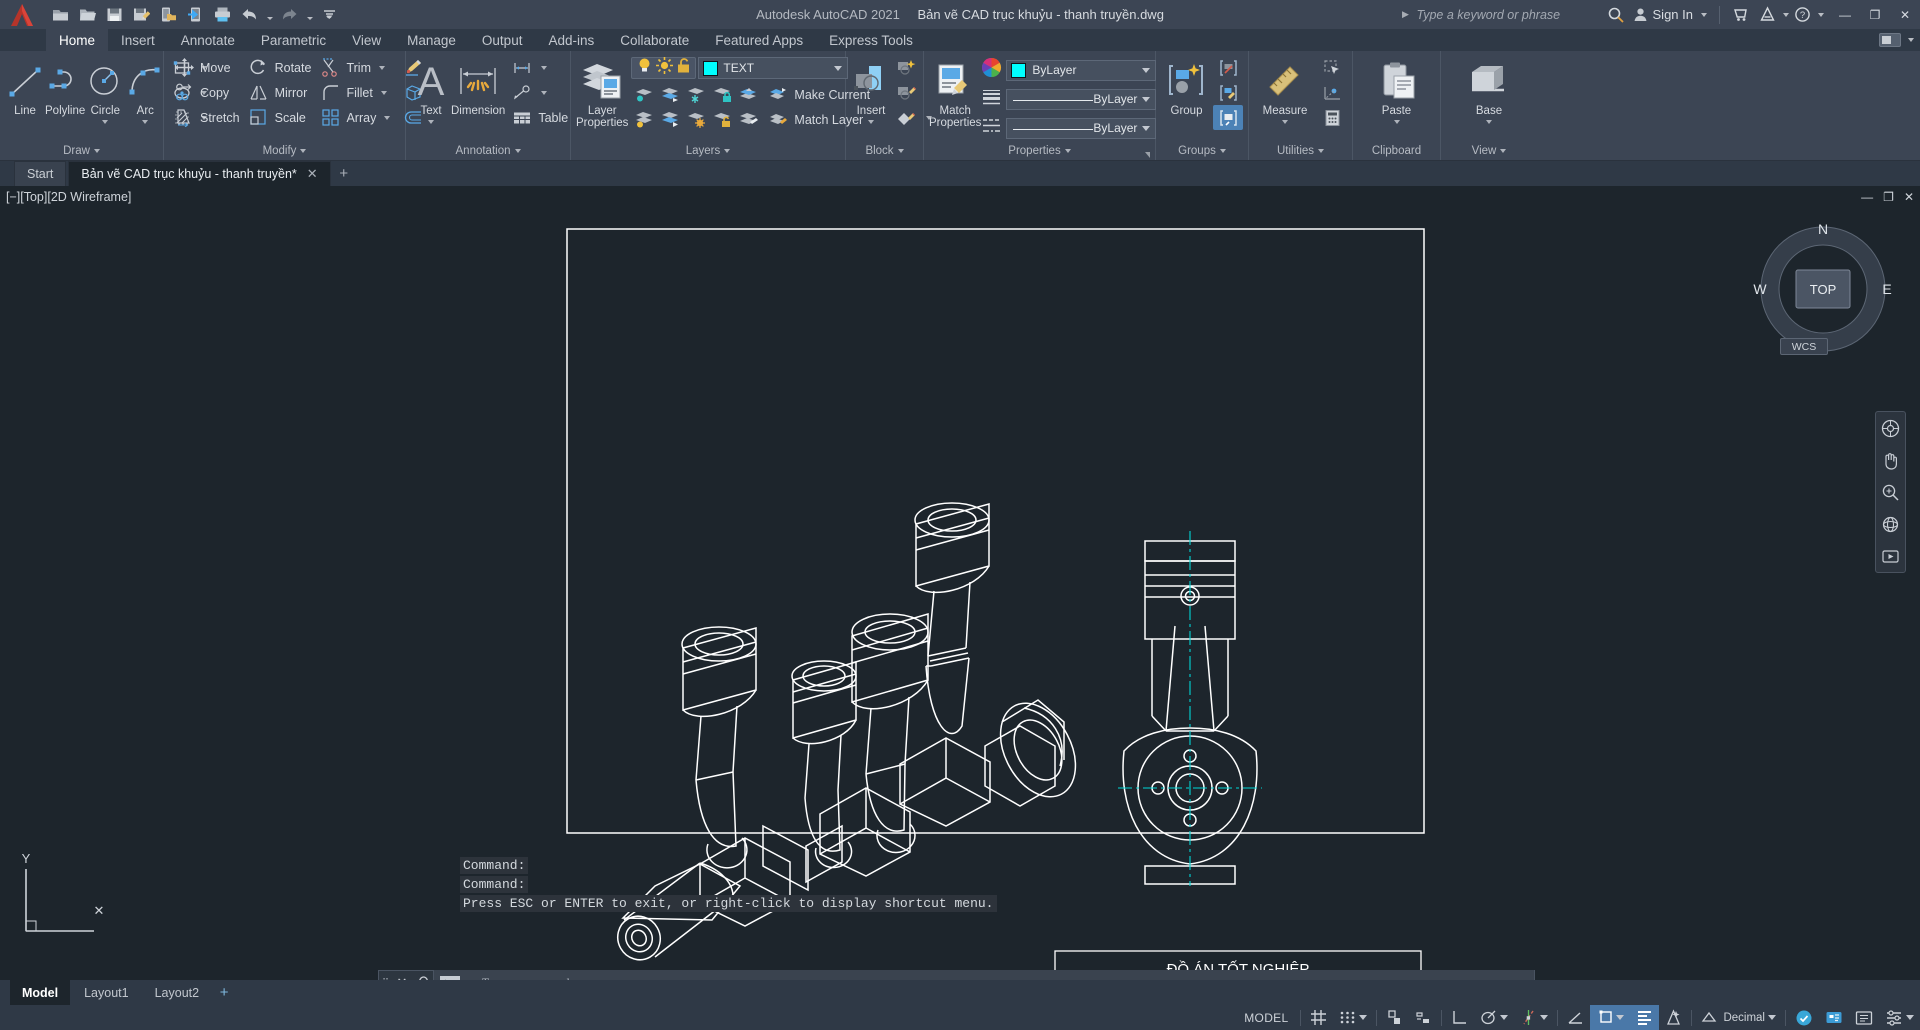 The image size is (1920, 1030). What do you see at coordinates (280, 117) in the screenshot?
I see `modify-scale-button: Scale` at bounding box center [280, 117].